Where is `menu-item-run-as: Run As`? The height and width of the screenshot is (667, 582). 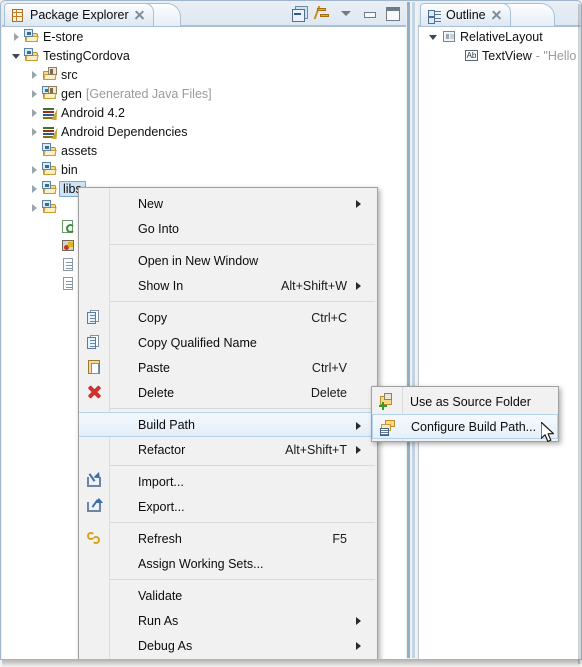 menu-item-run-as: Run As is located at coordinates (228, 620).